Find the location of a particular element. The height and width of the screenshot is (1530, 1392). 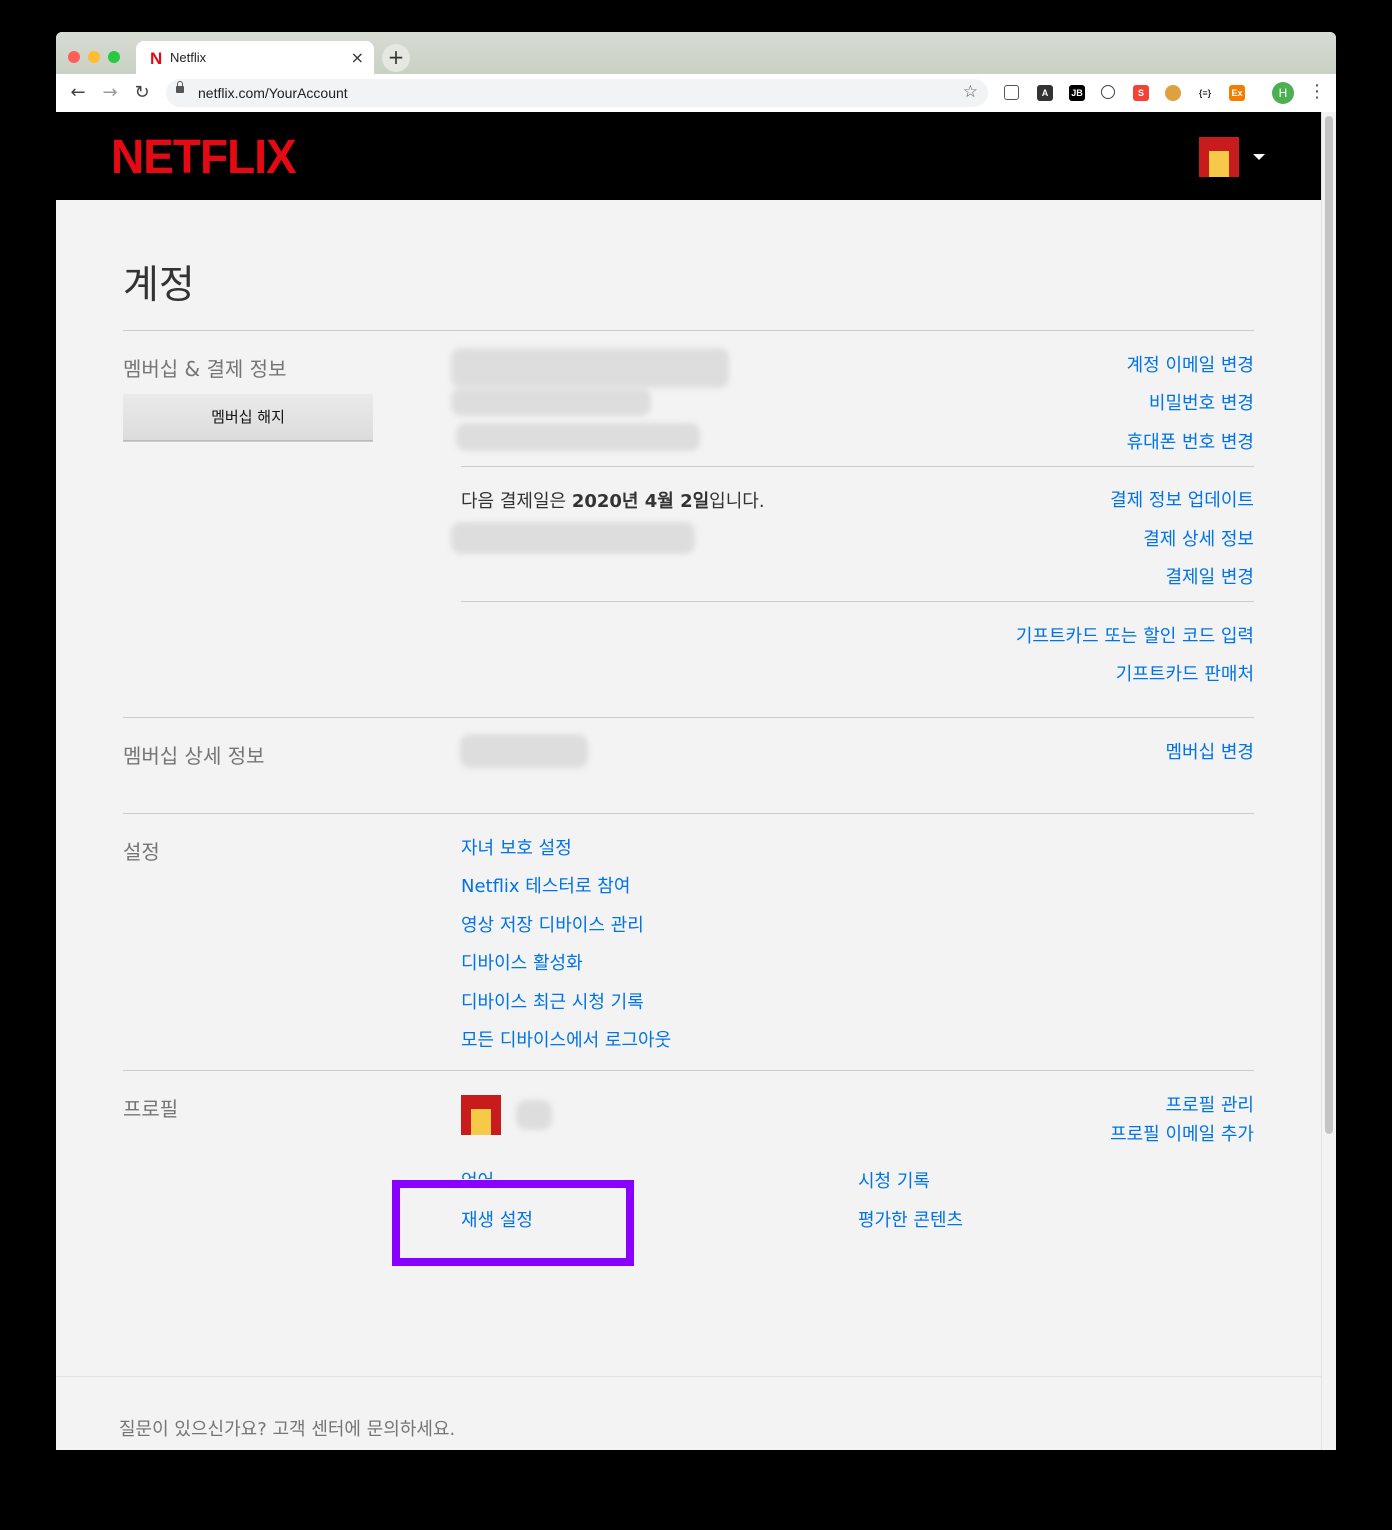

netflix-logo: NETFLIX is located at coordinates (204, 156).